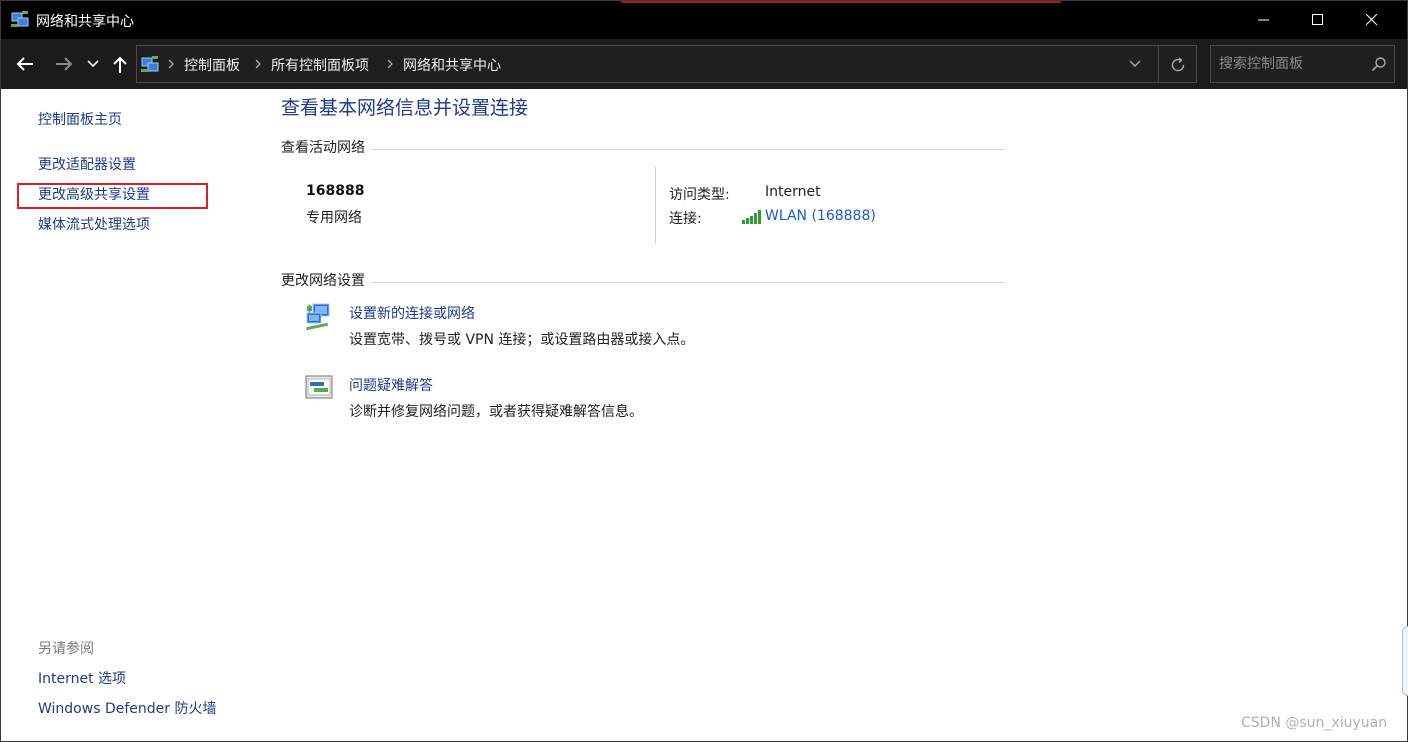 Image resolution: width=1408 pixels, height=742 pixels. Describe the element at coordinates (127, 708) in the screenshot. I see `link-windows-defender-firewall: Windows Defender 防火墙` at that location.